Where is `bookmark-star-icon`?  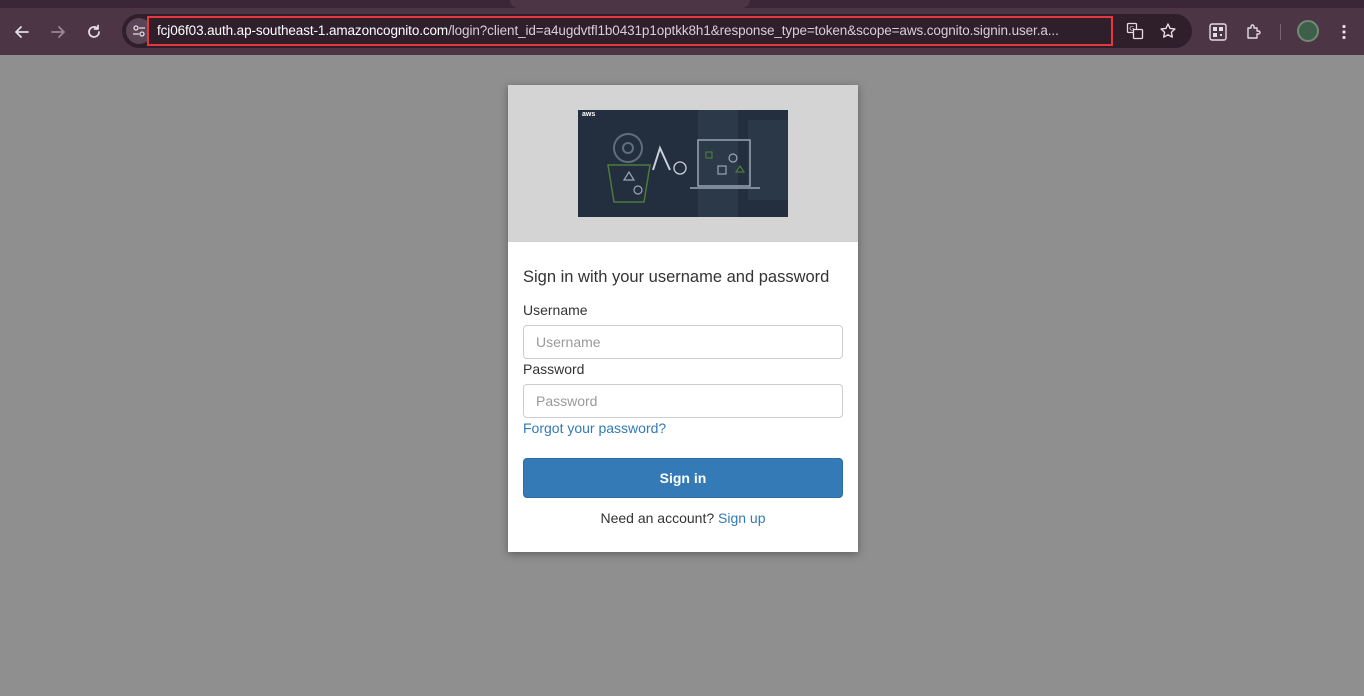 bookmark-star-icon is located at coordinates (1168, 30).